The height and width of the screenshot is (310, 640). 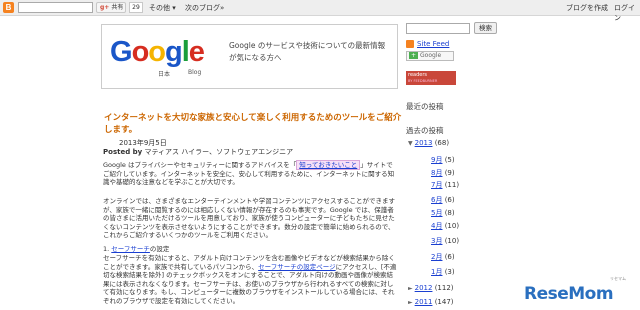 What do you see at coordinates (164, 74) in the screenshot?
I see `logo-subtitle-japan: 日本` at bounding box center [164, 74].